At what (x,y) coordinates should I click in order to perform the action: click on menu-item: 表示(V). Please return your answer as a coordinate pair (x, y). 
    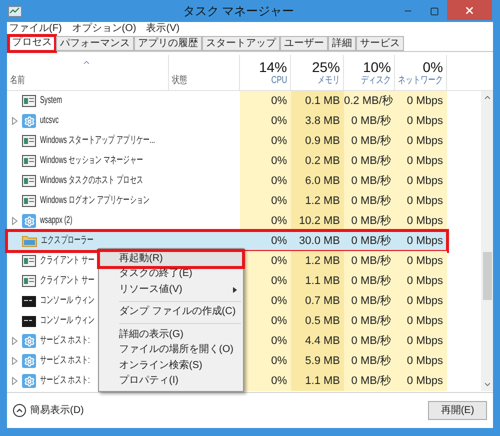
    Looking at the image, I should click on (163, 29).